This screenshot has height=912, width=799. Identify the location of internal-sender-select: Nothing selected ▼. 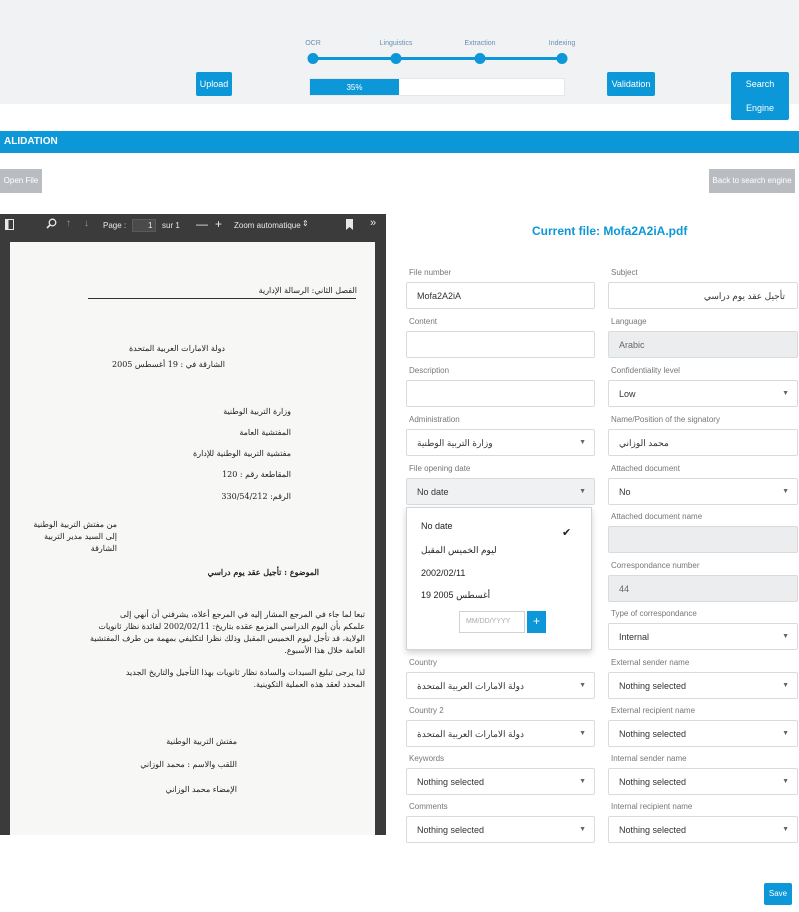
(703, 781).